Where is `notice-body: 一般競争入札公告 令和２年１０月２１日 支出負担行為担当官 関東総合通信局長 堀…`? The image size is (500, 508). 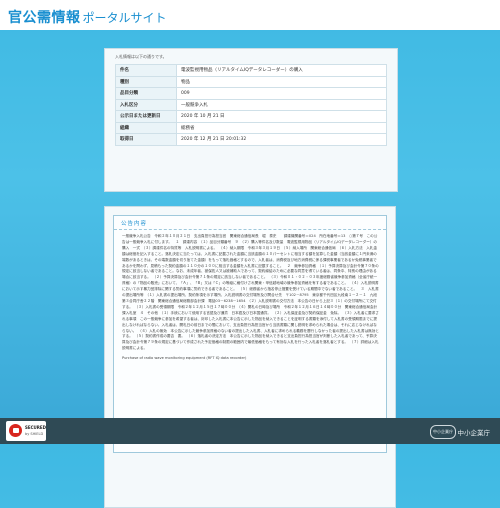 notice-body: 一般競争入札公告 令和２年１０月２１日 支出負担行為担当官 関東総合通信局長 堀… is located at coordinates (251, 298).